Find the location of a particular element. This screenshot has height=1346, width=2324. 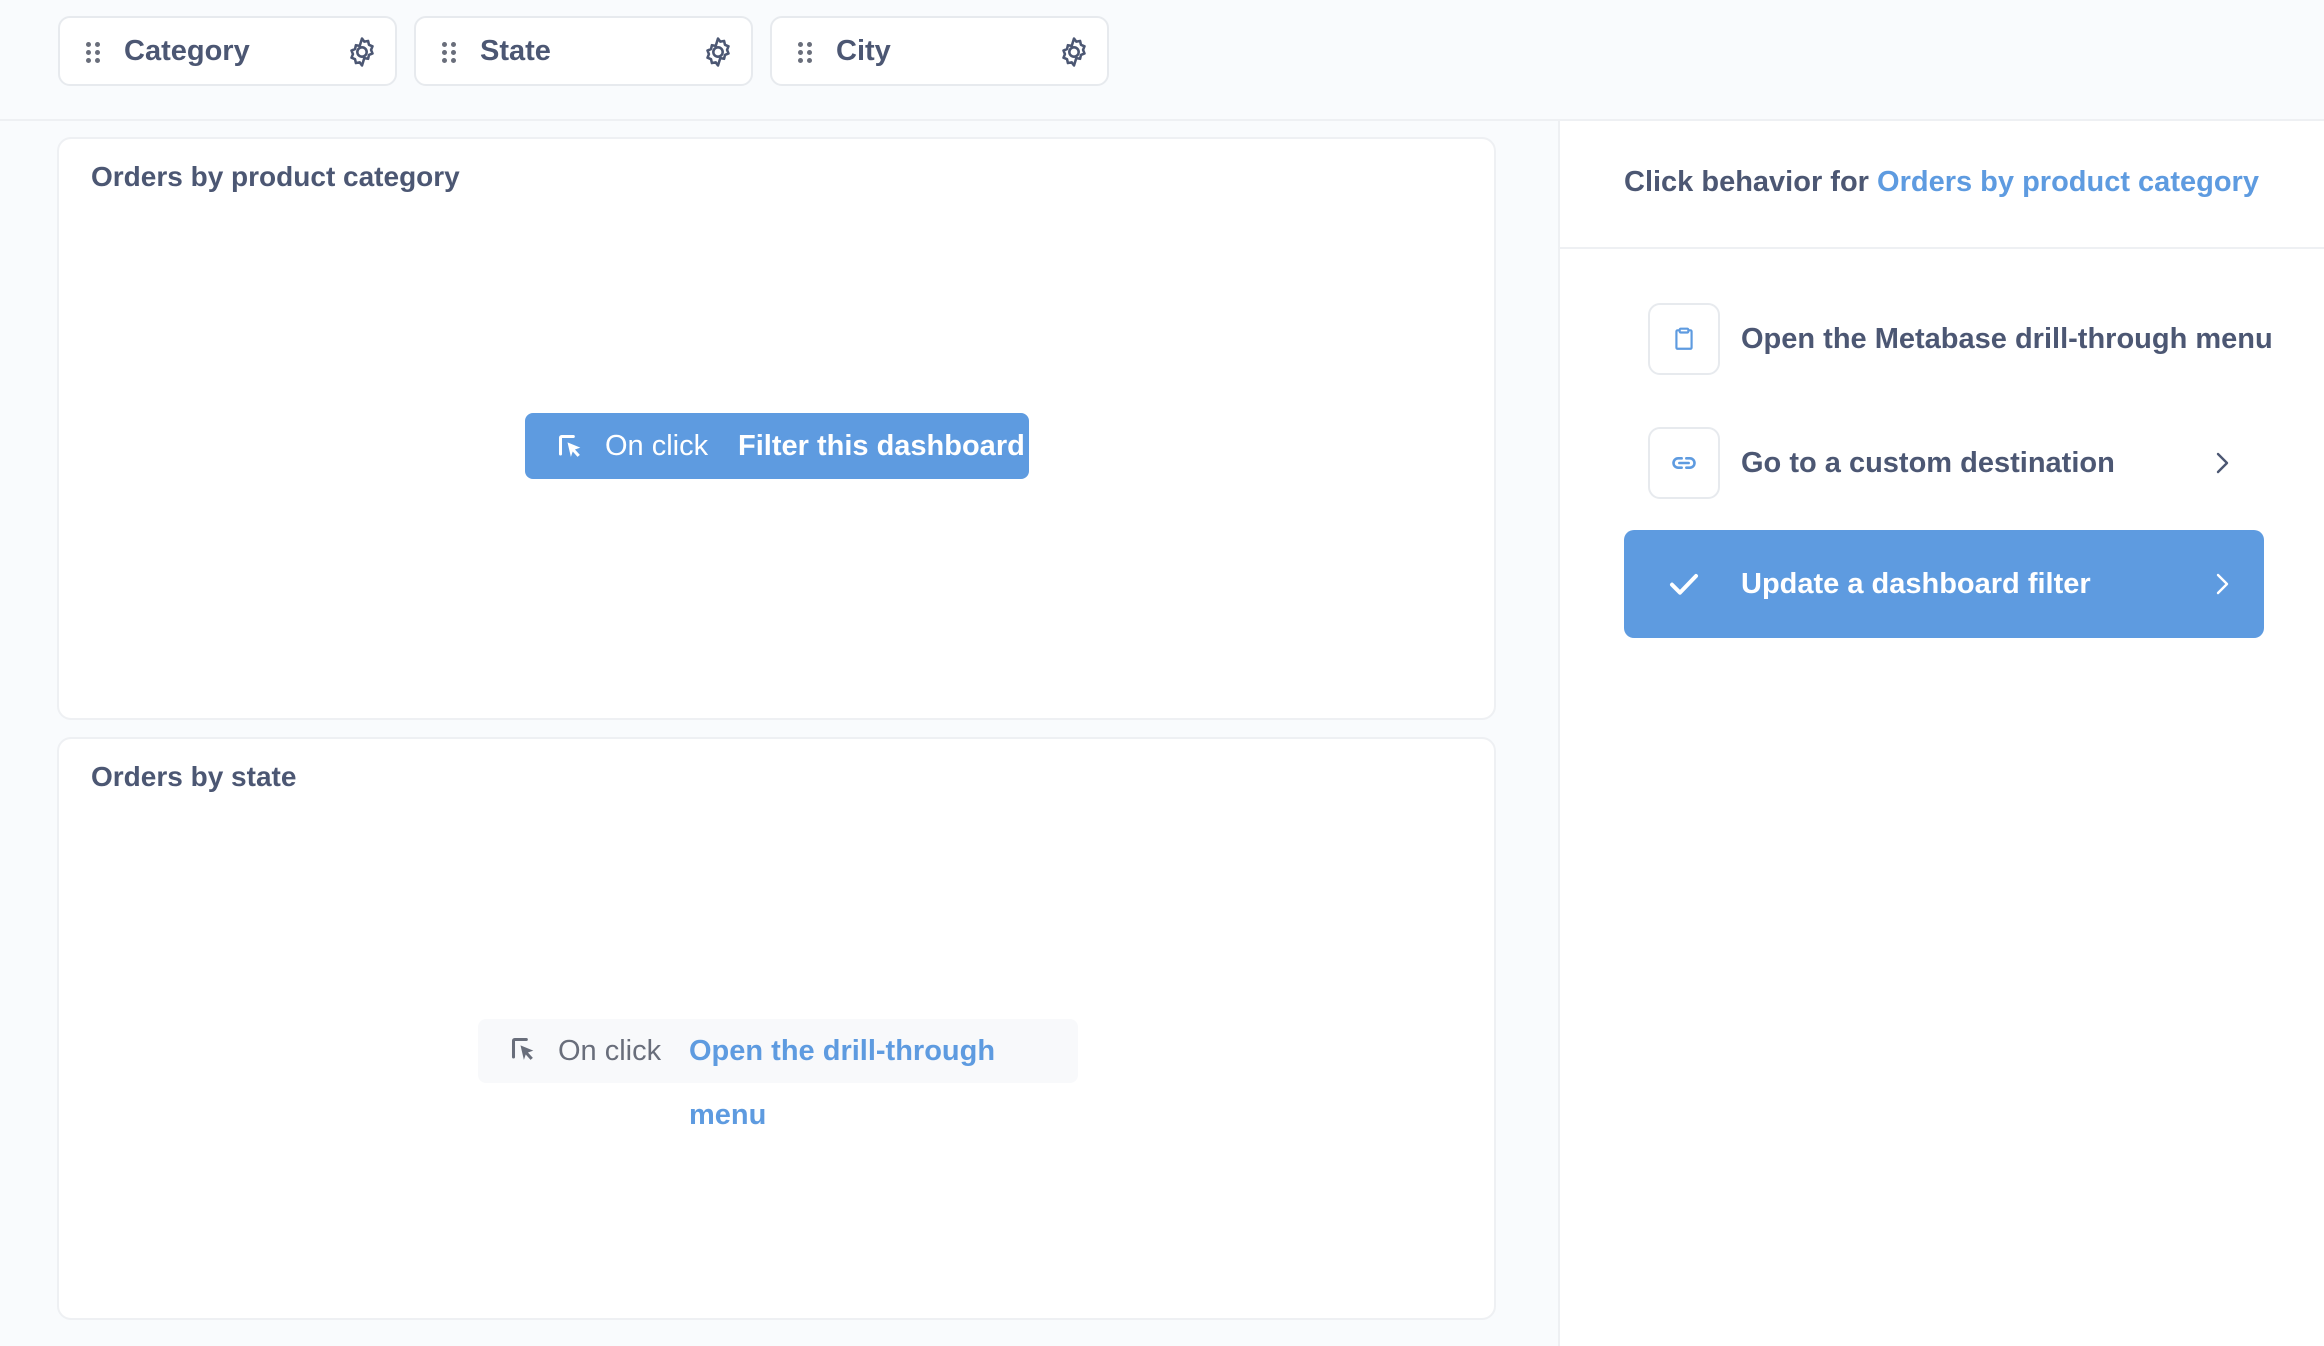

card-title: Orders by state is located at coordinates (194, 776).